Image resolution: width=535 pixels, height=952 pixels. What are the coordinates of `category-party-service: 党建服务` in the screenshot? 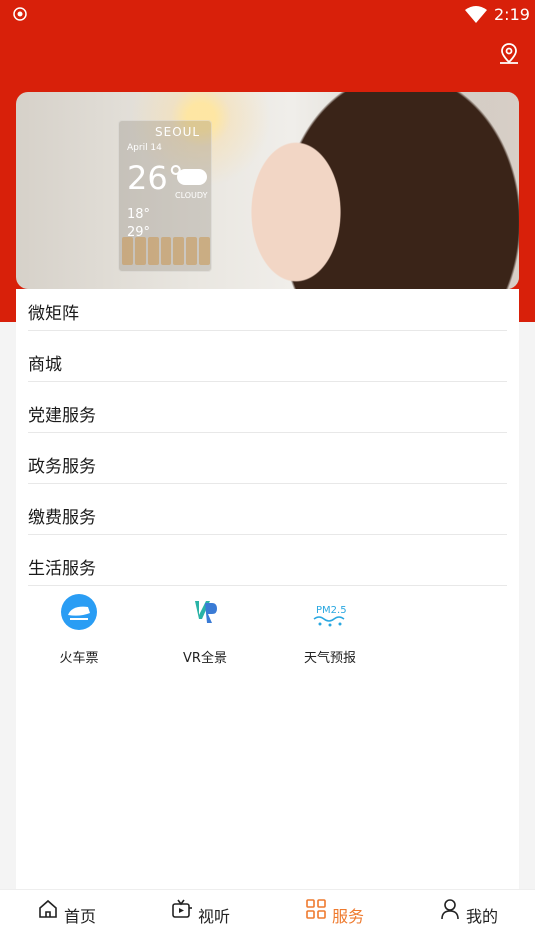 It's located at (267, 413).